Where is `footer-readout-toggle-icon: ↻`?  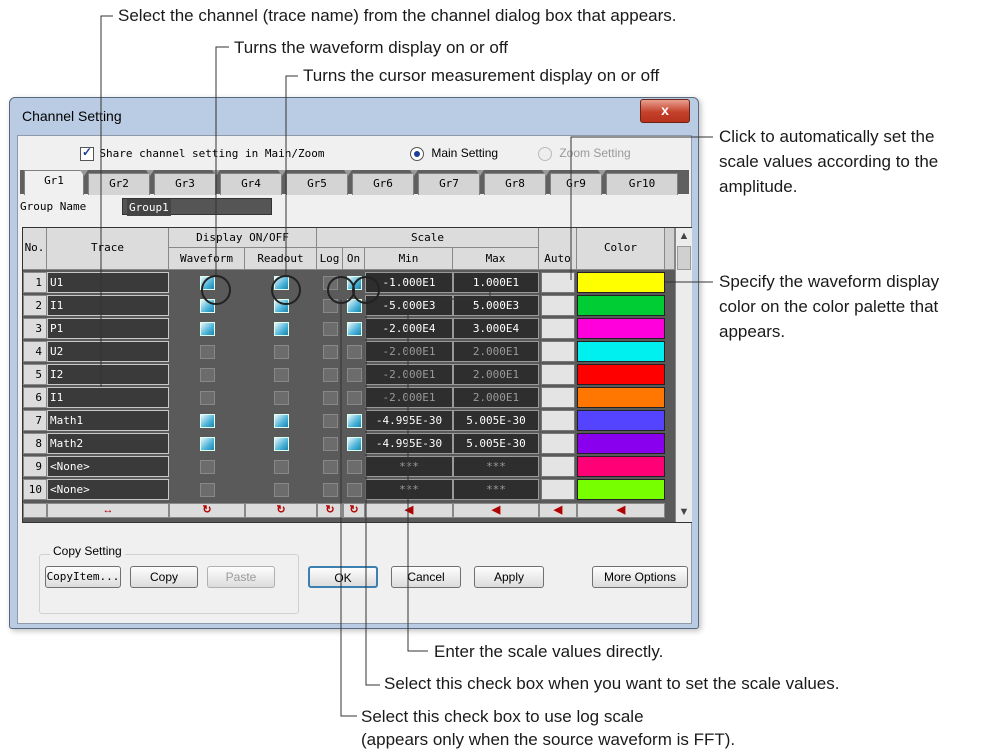 footer-readout-toggle-icon: ↻ is located at coordinates (281, 510).